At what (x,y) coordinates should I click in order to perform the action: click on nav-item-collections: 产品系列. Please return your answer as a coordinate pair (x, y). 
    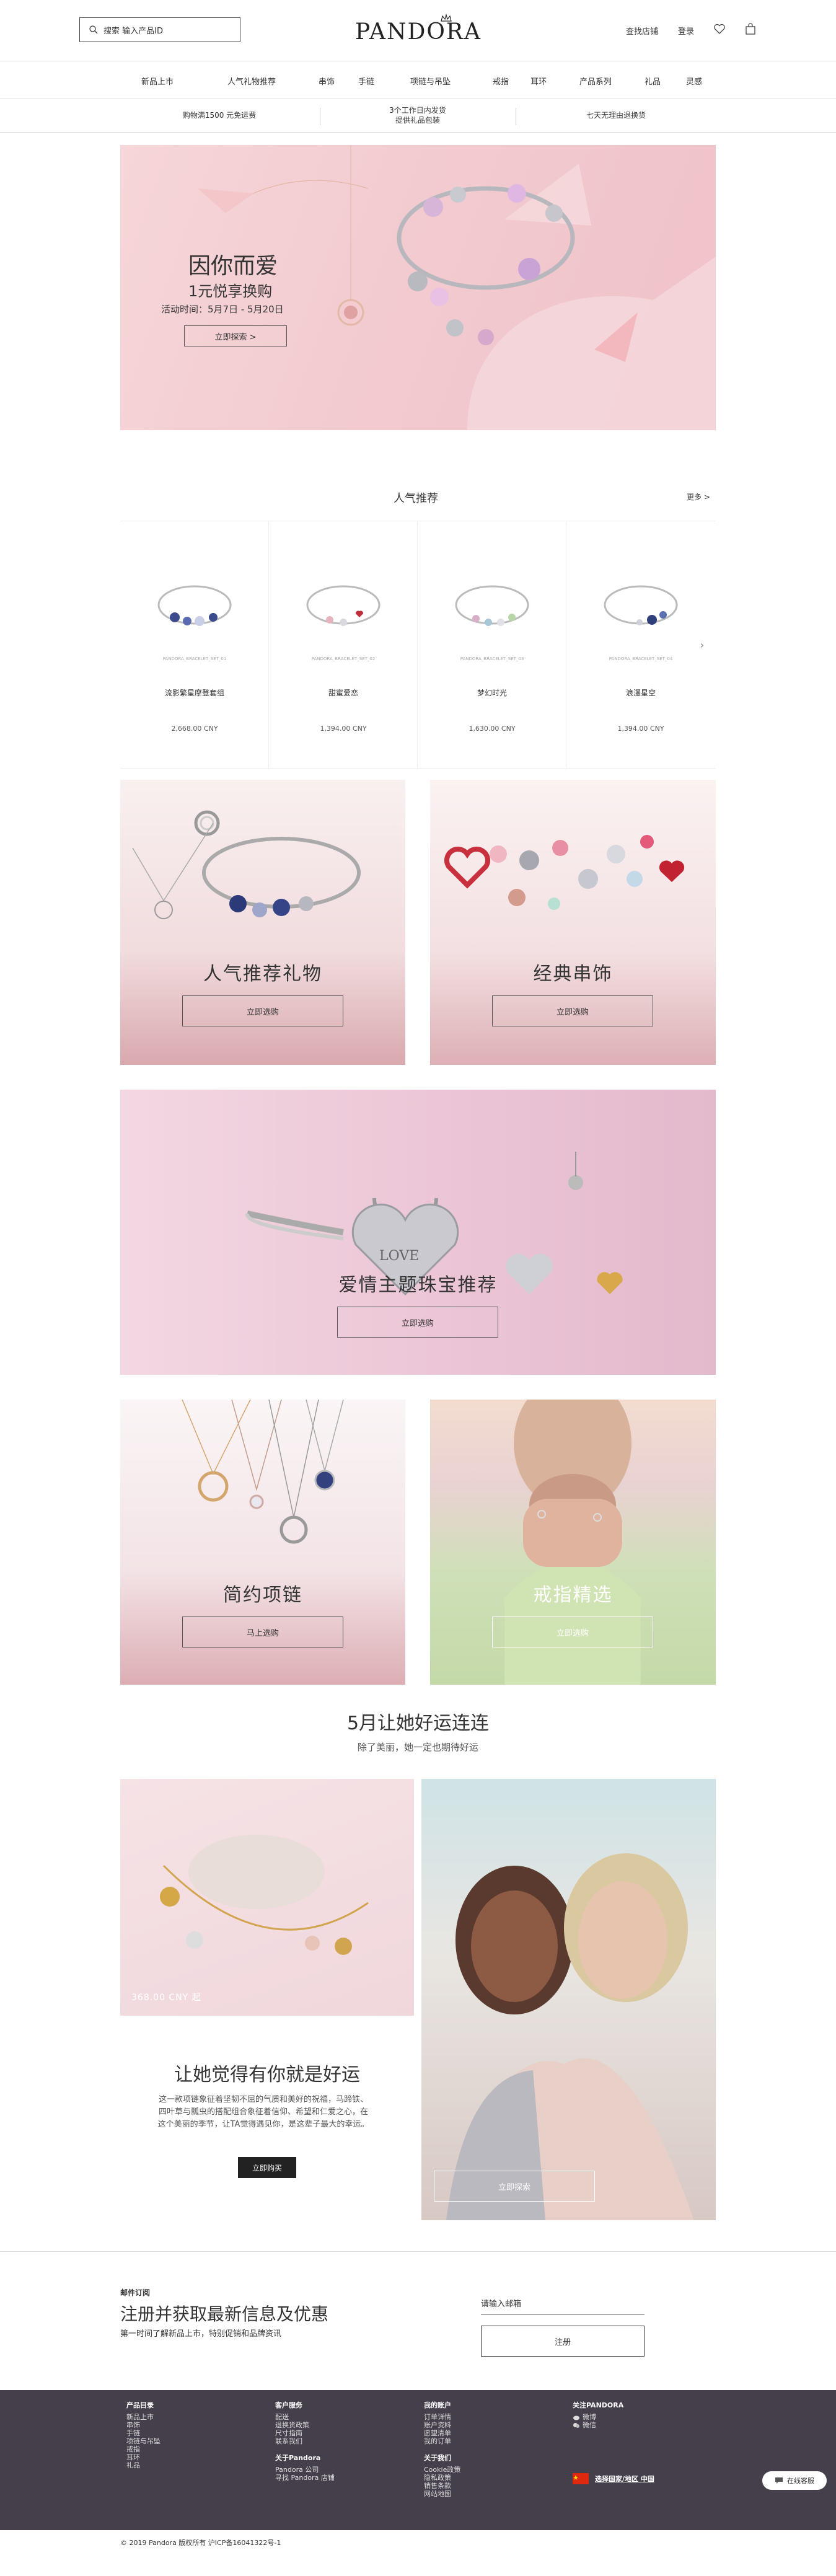
    Looking at the image, I should click on (595, 81).